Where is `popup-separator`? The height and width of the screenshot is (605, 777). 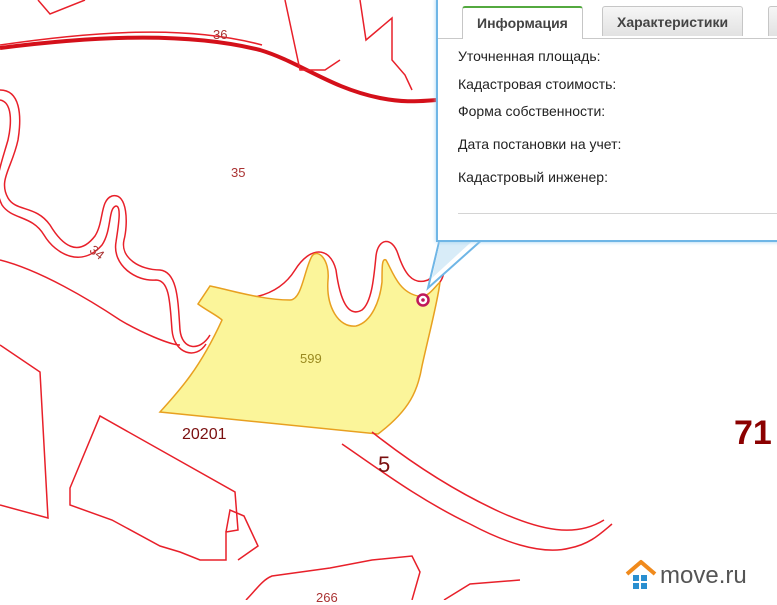
popup-separator is located at coordinates (617, 213).